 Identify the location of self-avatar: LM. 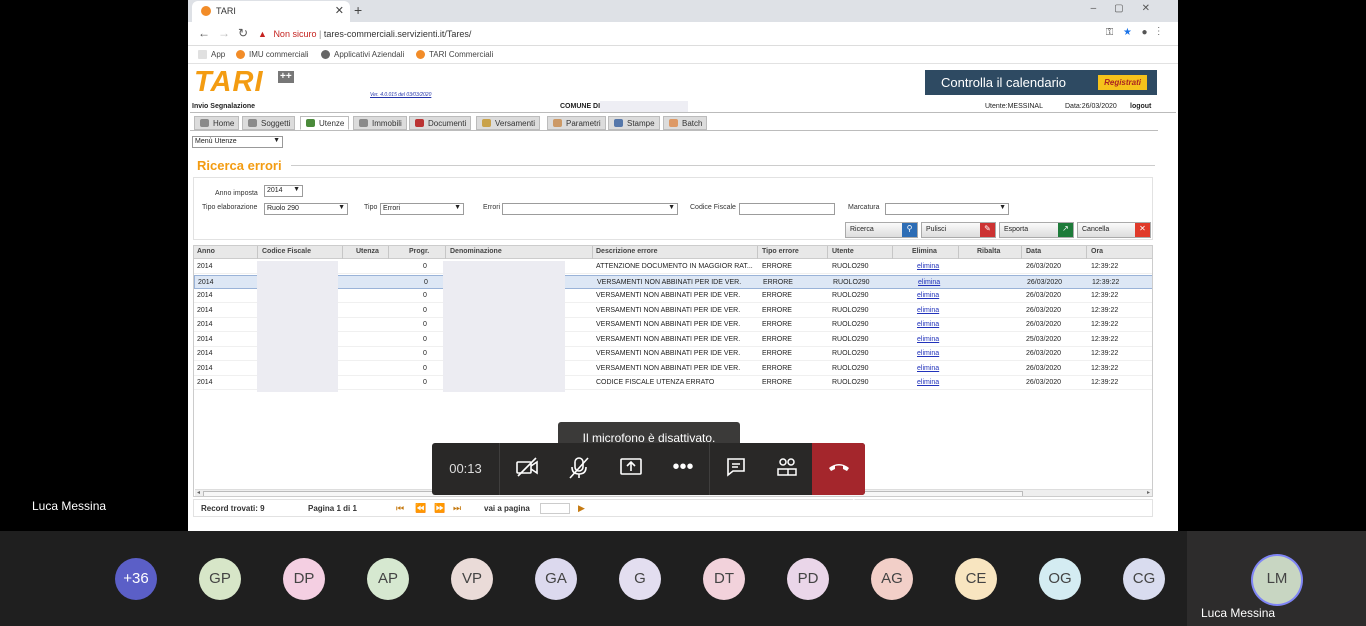
(1277, 580).